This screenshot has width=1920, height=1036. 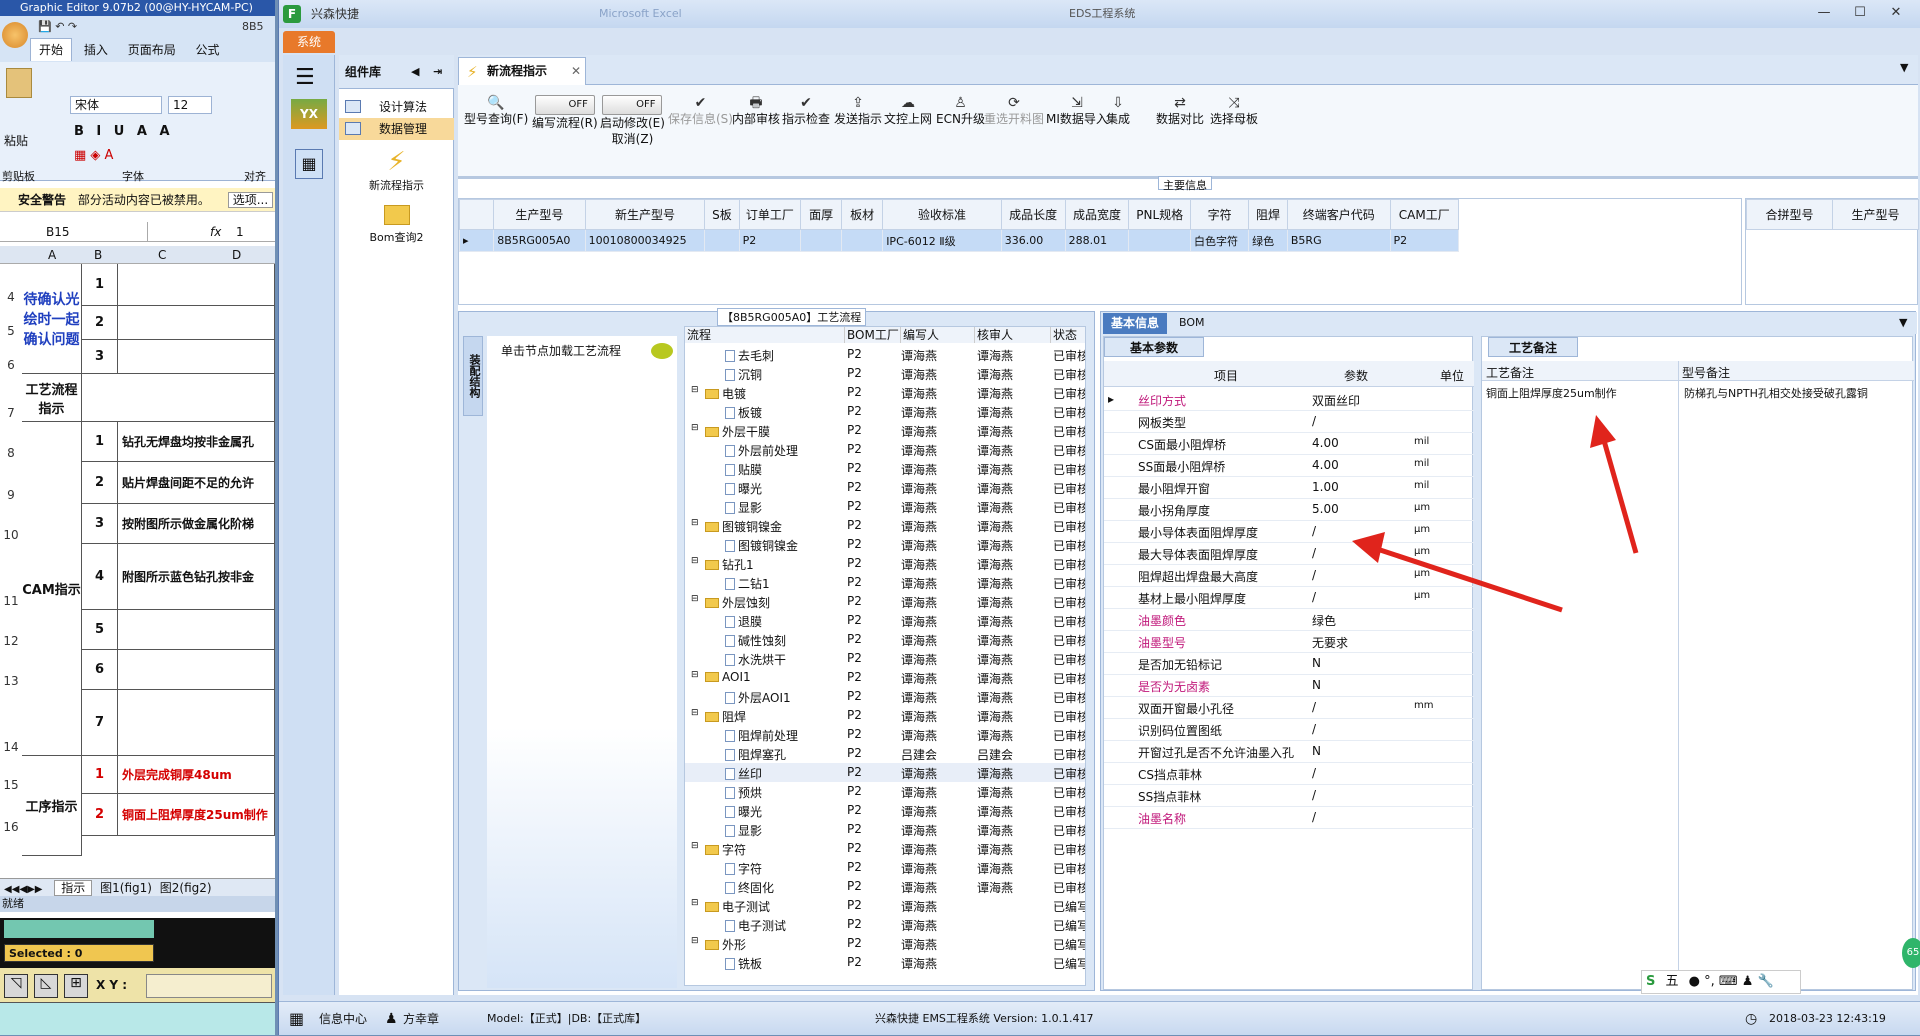 I want to click on param-row: 双面开窗最小孔径 / mm, so click(x=1289, y=708).